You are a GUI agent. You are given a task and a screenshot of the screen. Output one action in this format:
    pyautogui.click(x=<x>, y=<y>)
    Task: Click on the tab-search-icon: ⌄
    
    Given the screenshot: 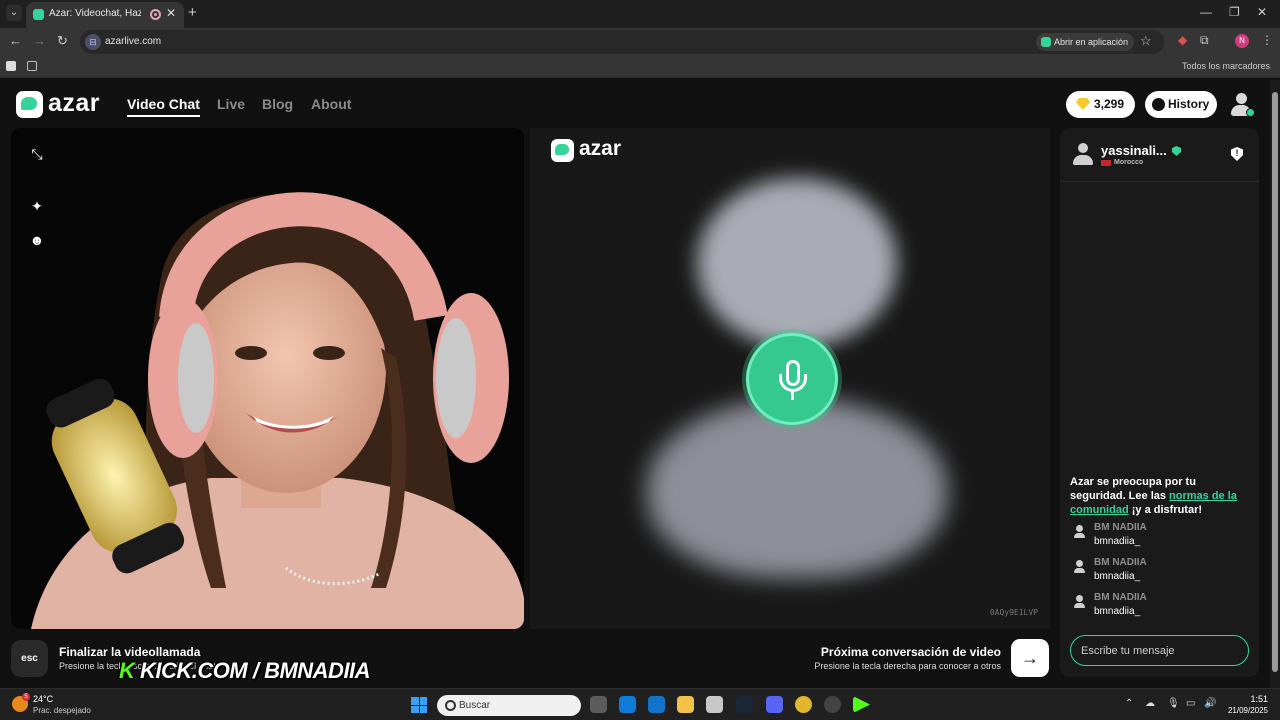 What is the action you would take?
    pyautogui.click(x=14, y=13)
    